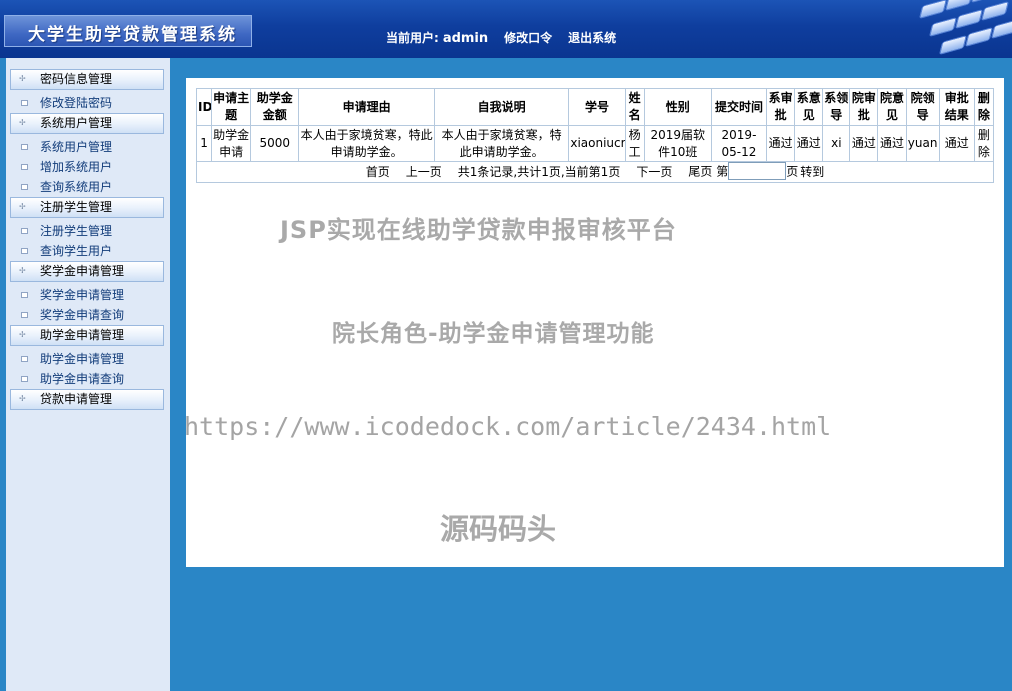 The image size is (1012, 691). I want to click on column-header: ID, so click(204, 107).